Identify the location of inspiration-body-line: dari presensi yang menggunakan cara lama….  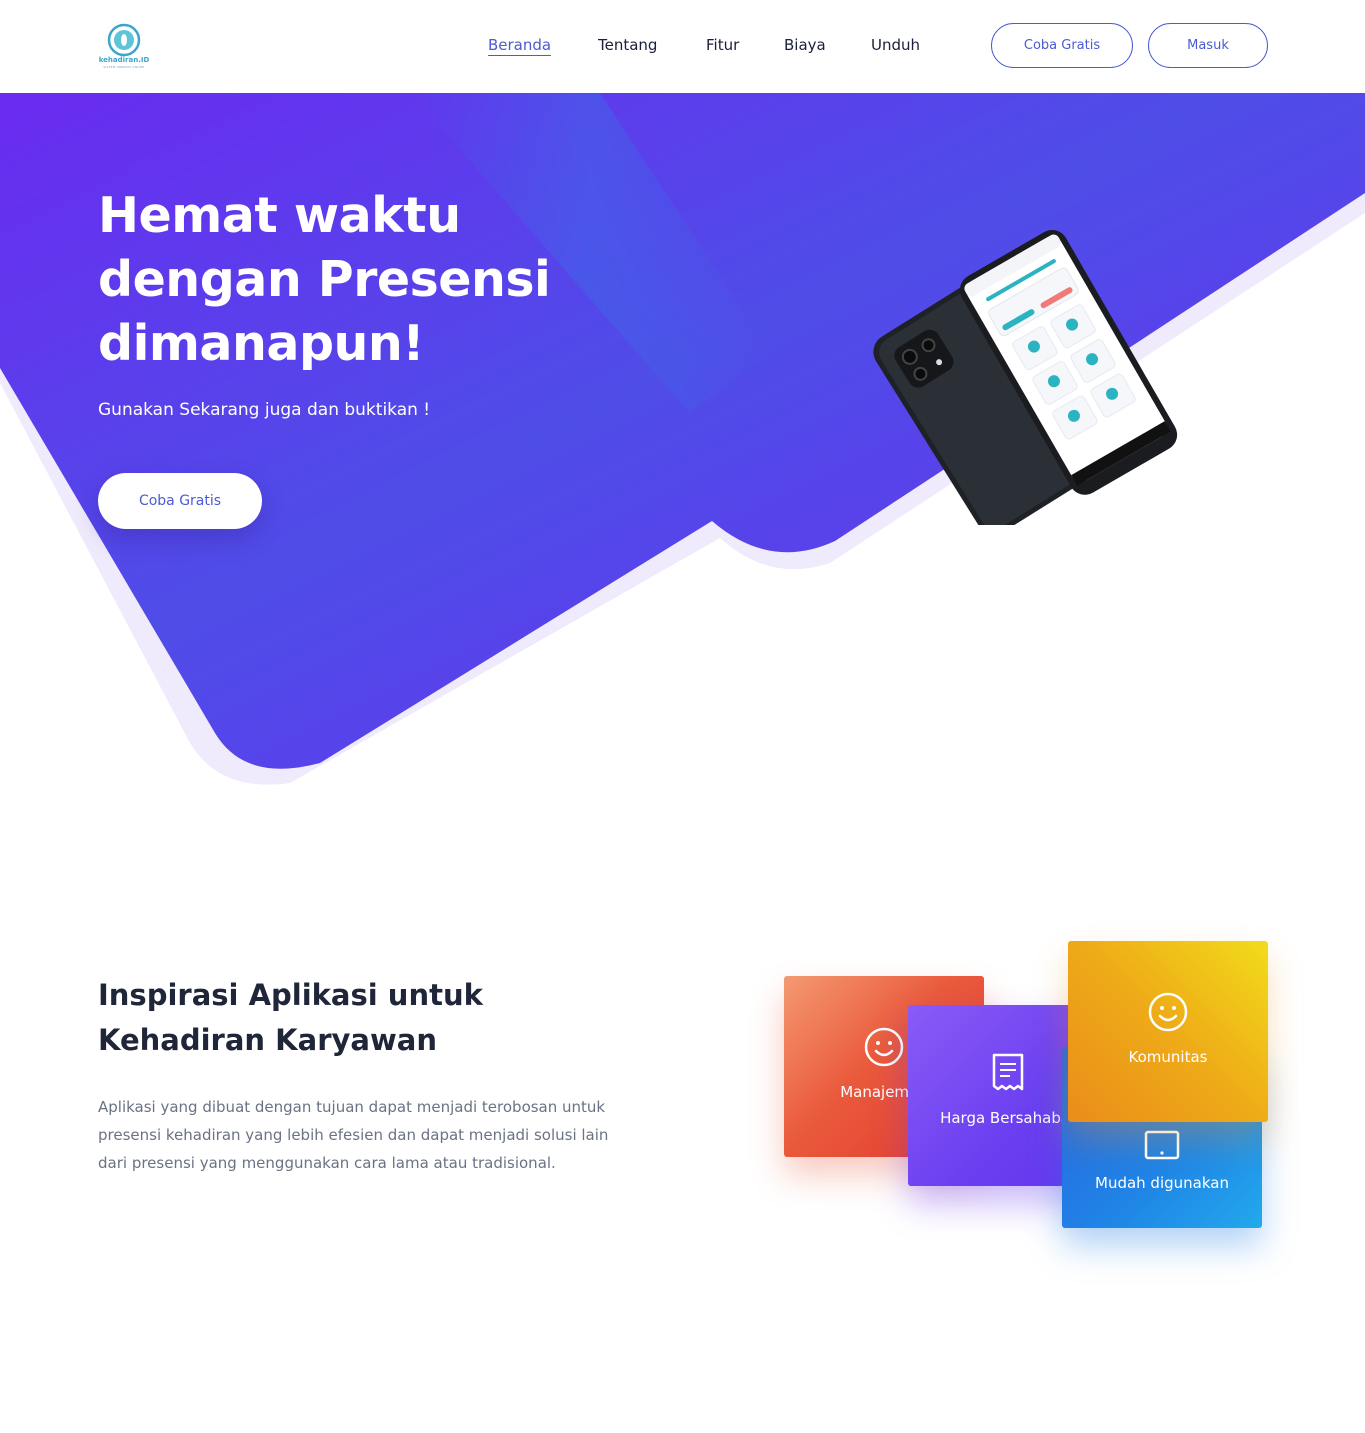
(327, 1163).